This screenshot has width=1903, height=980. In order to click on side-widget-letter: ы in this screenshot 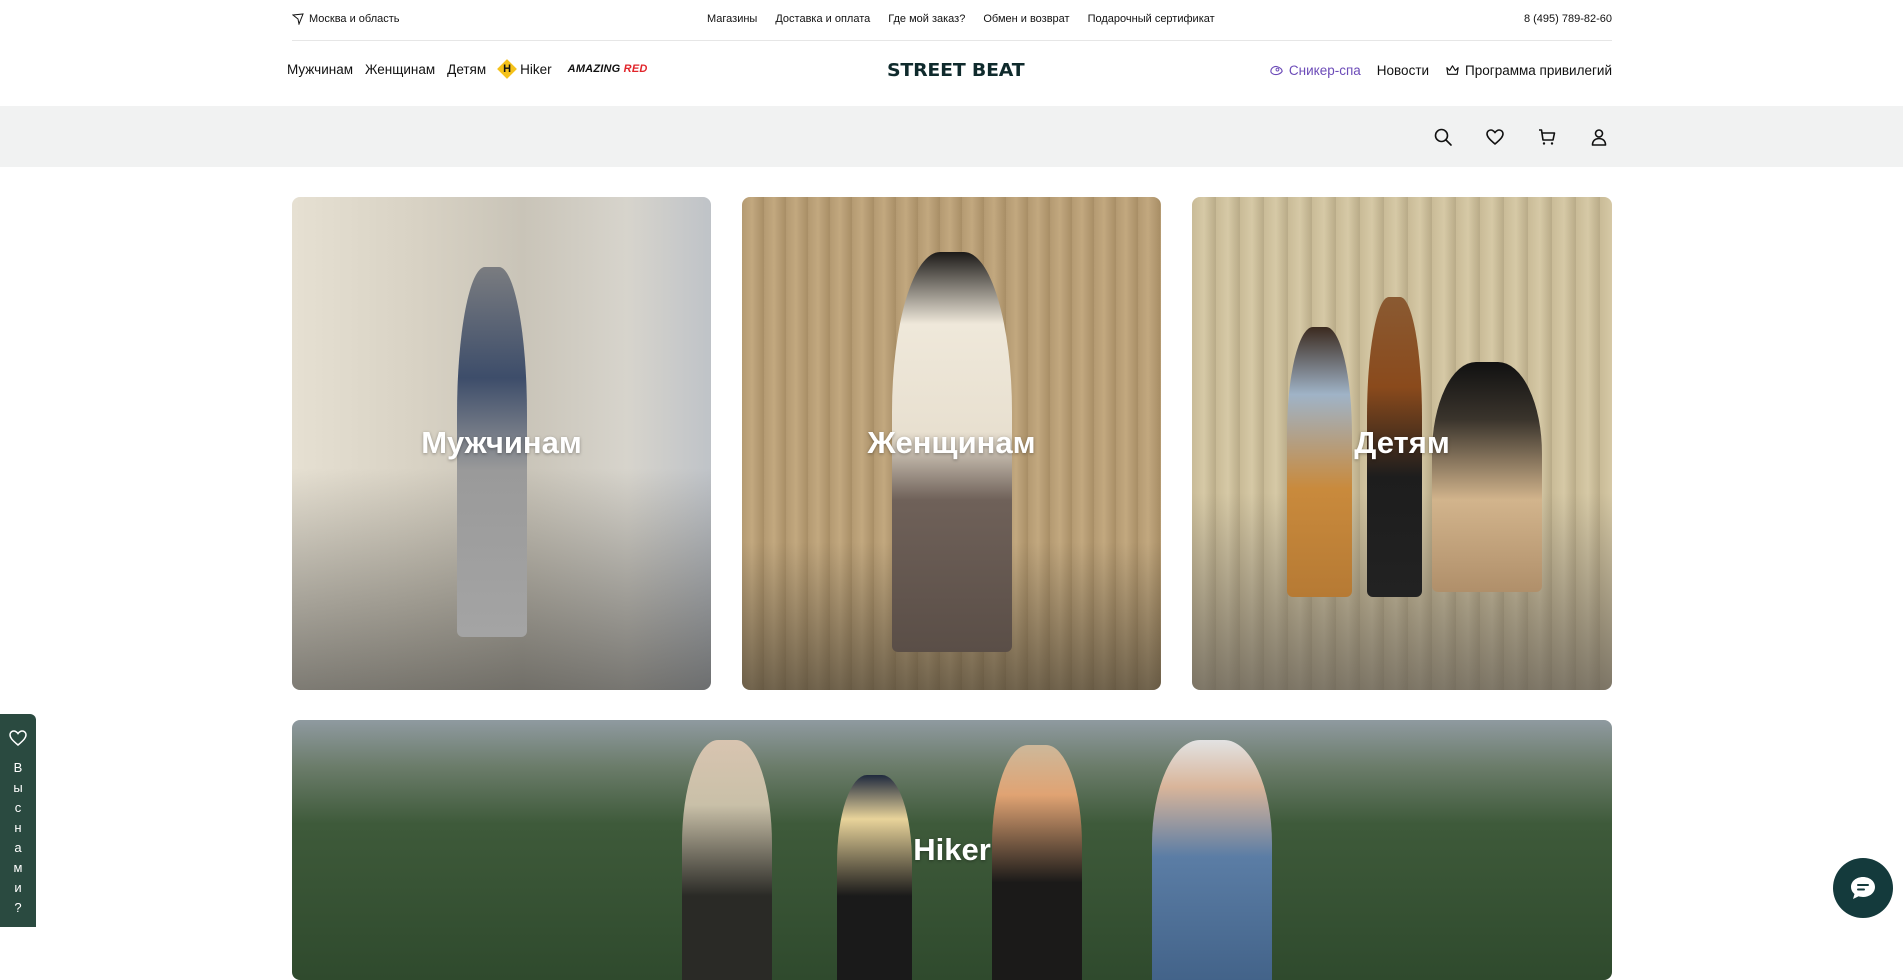, I will do `click(18, 787)`.